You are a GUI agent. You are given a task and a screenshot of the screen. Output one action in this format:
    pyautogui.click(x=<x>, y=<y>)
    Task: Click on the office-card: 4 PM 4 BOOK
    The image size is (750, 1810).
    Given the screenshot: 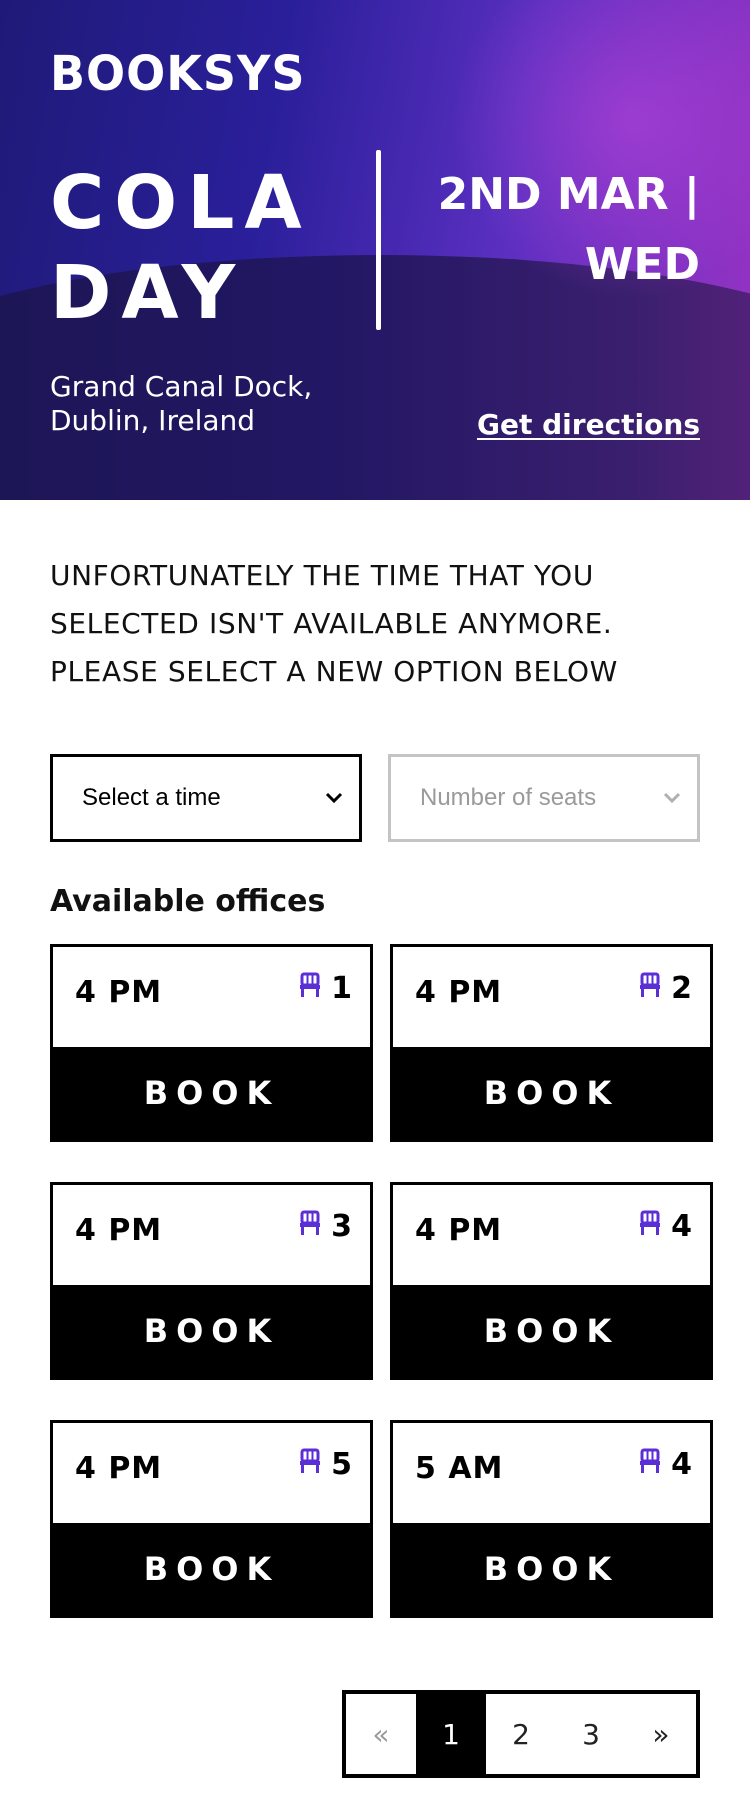 What is the action you would take?
    pyautogui.click(x=551, y=1281)
    